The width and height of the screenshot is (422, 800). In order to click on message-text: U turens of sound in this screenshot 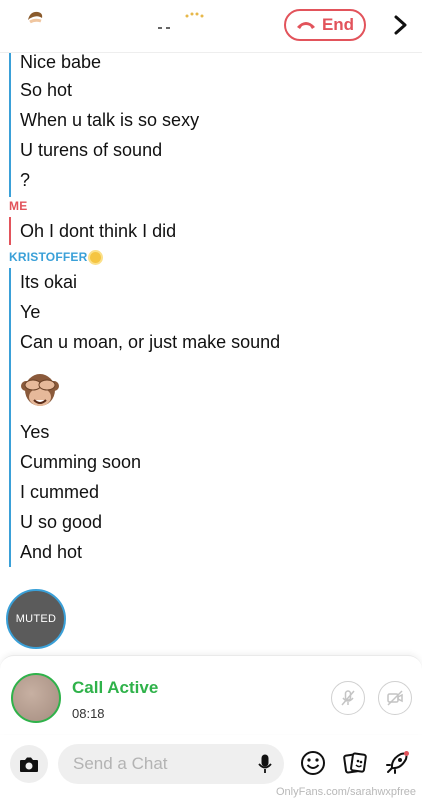, I will do `click(91, 150)`.